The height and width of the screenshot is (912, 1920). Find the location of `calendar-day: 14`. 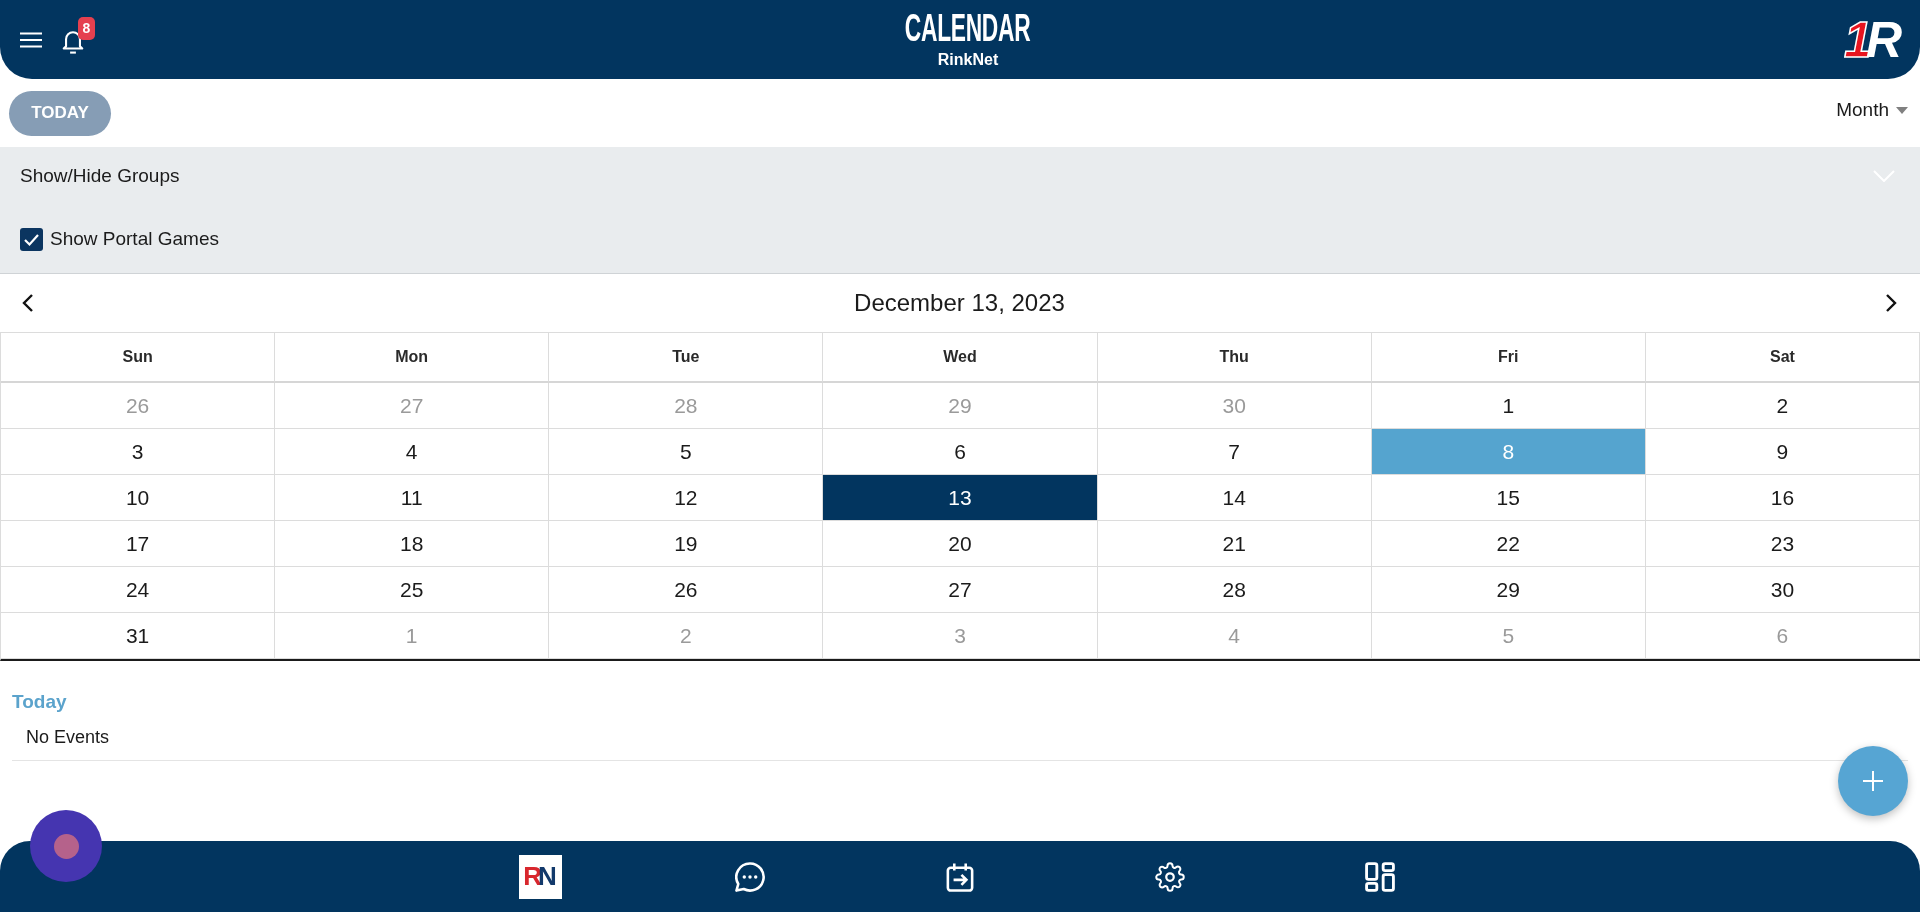

calendar-day: 14 is located at coordinates (1234, 498).